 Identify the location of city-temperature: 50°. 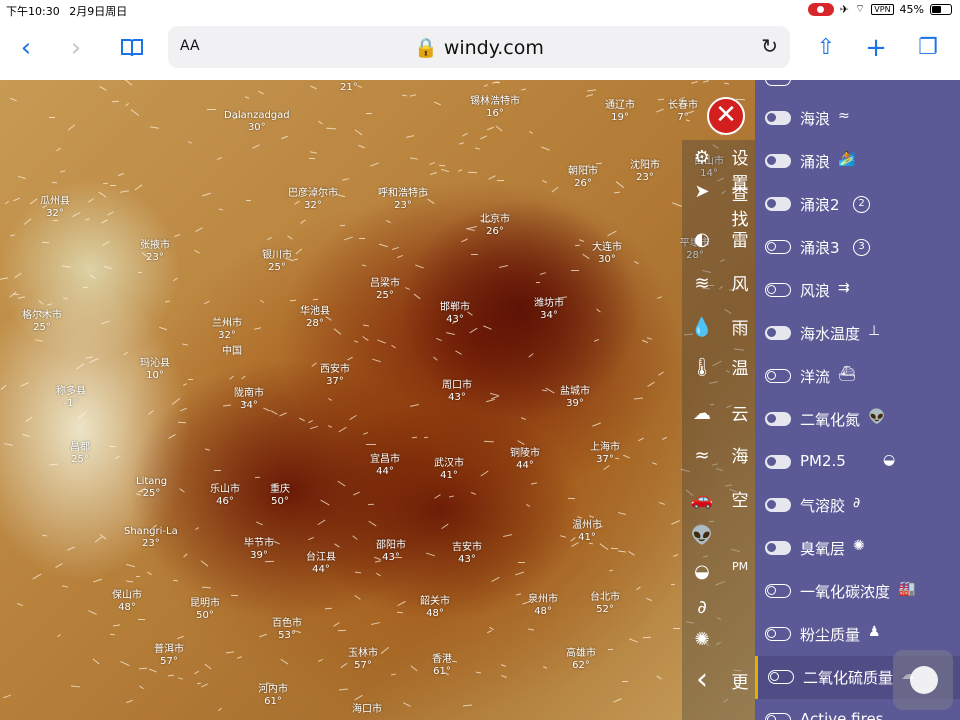
(280, 501).